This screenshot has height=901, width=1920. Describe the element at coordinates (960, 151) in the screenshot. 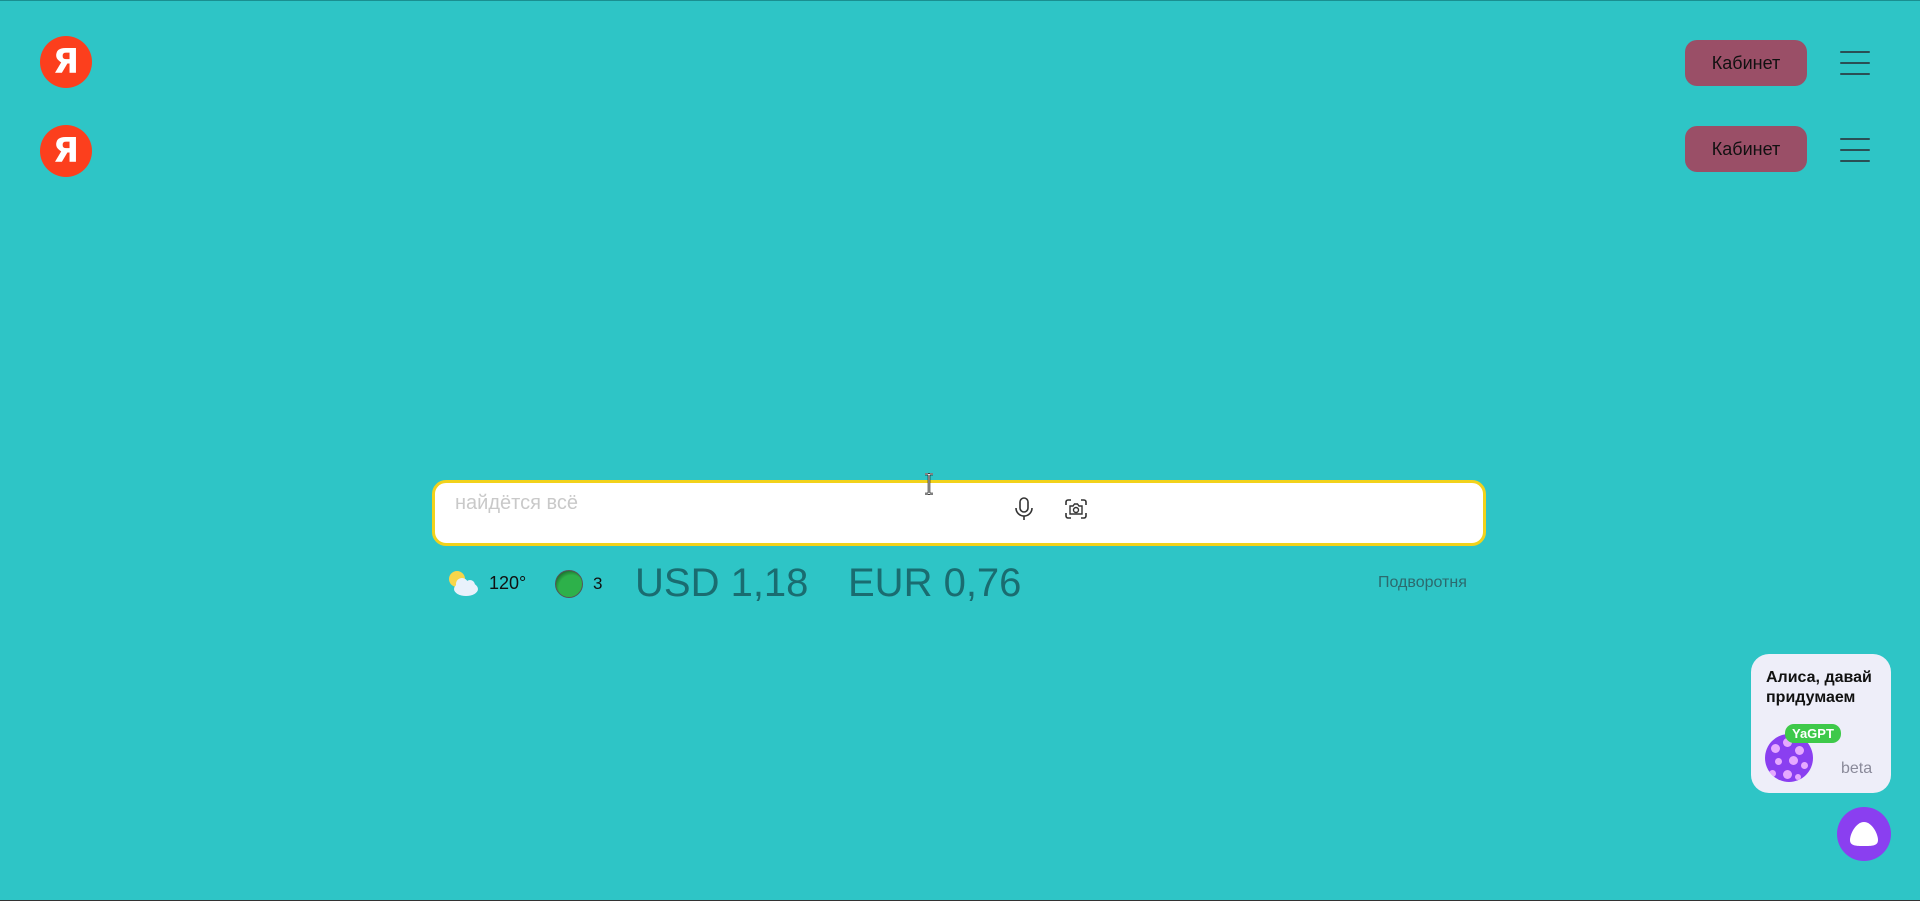

I see `header-duplicate: Я Кабинет` at that location.